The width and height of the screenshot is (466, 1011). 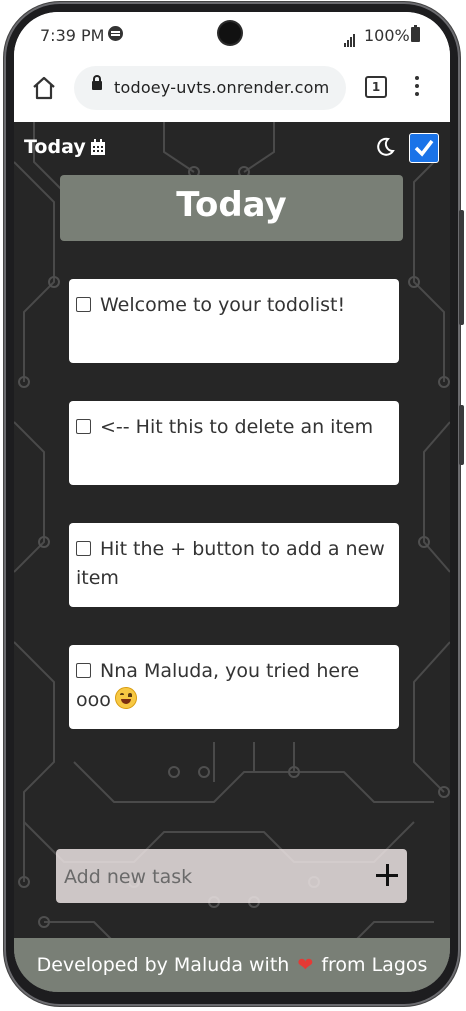 What do you see at coordinates (376, 87) in the screenshot?
I see `tabs-button: 1` at bounding box center [376, 87].